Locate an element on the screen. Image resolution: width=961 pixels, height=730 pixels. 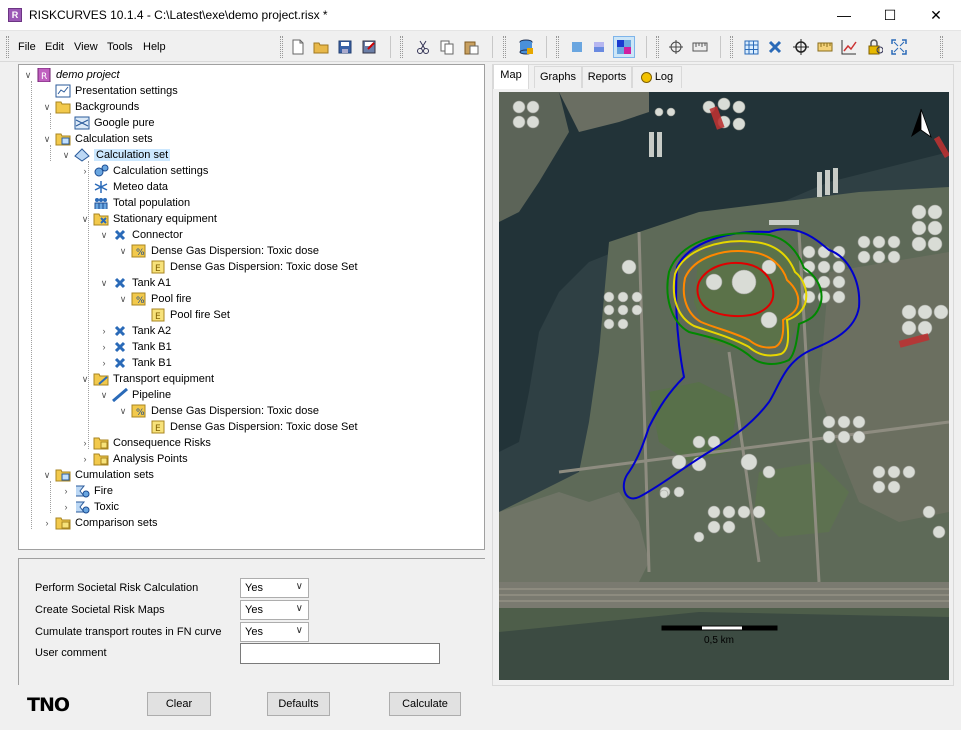
tree-node-fire: › Fire is located at coordinates (87, 491).